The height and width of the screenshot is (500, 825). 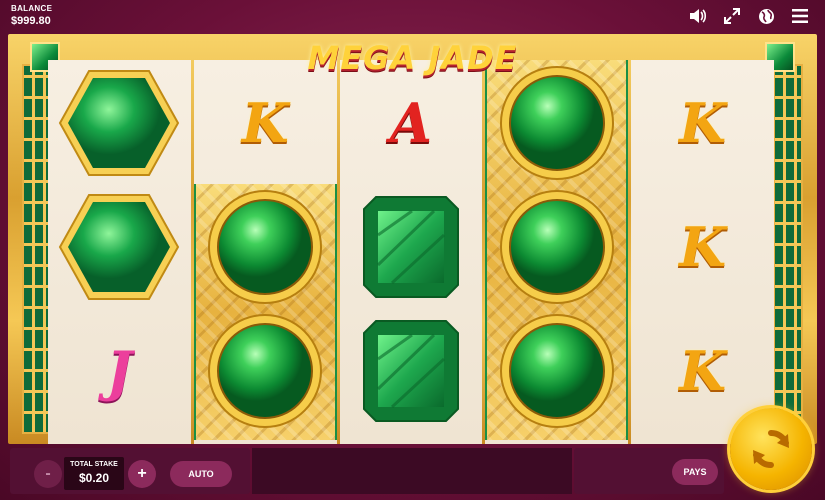 What do you see at coordinates (48, 474) in the screenshot?
I see `decrease-stake-button: -` at bounding box center [48, 474].